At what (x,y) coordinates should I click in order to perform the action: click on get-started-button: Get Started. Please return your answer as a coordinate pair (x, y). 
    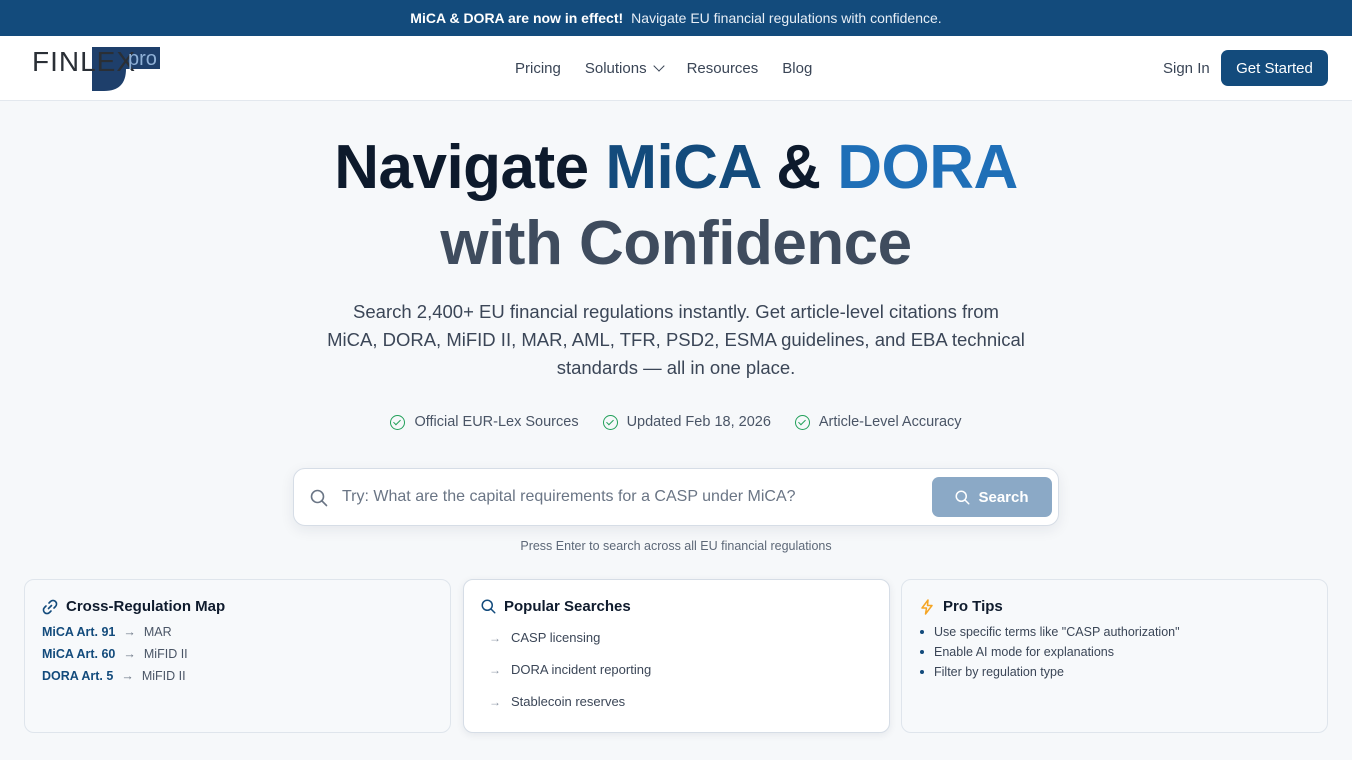
    Looking at the image, I should click on (1274, 68).